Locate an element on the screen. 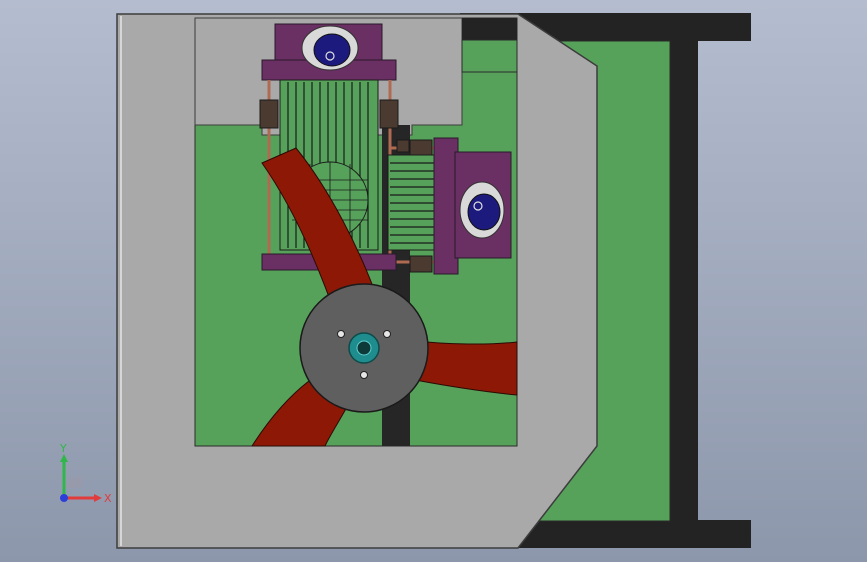 The height and width of the screenshot is (562, 867). triad-plane-indicator is located at coordinates (73, 481).